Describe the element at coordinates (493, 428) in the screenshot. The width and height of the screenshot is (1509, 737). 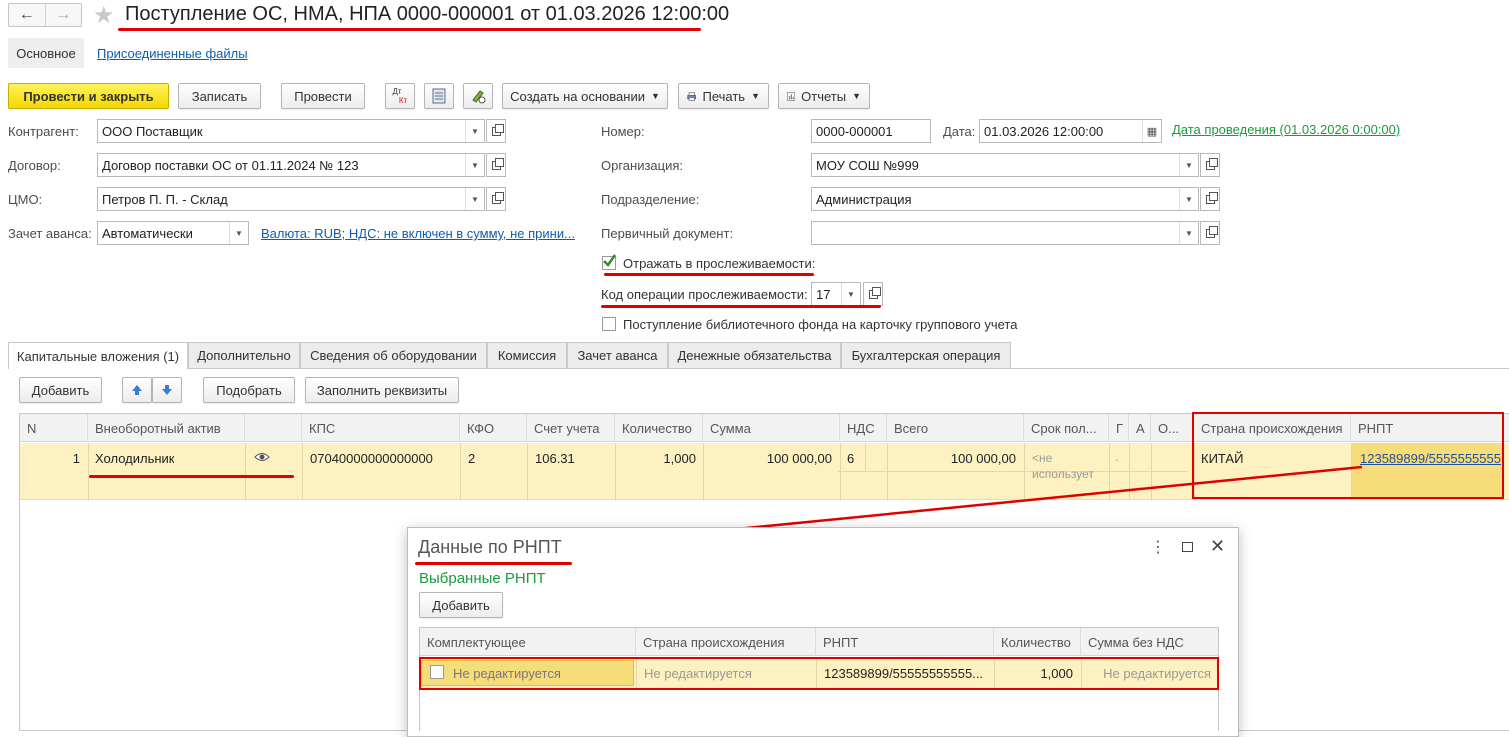
I see `col-kfo: КФО` at that location.